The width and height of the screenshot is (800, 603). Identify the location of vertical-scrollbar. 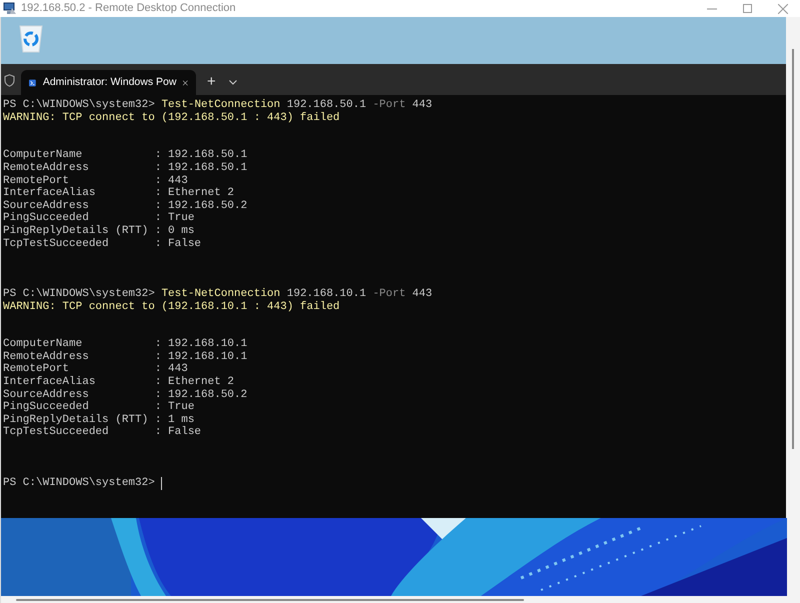
(793, 249).